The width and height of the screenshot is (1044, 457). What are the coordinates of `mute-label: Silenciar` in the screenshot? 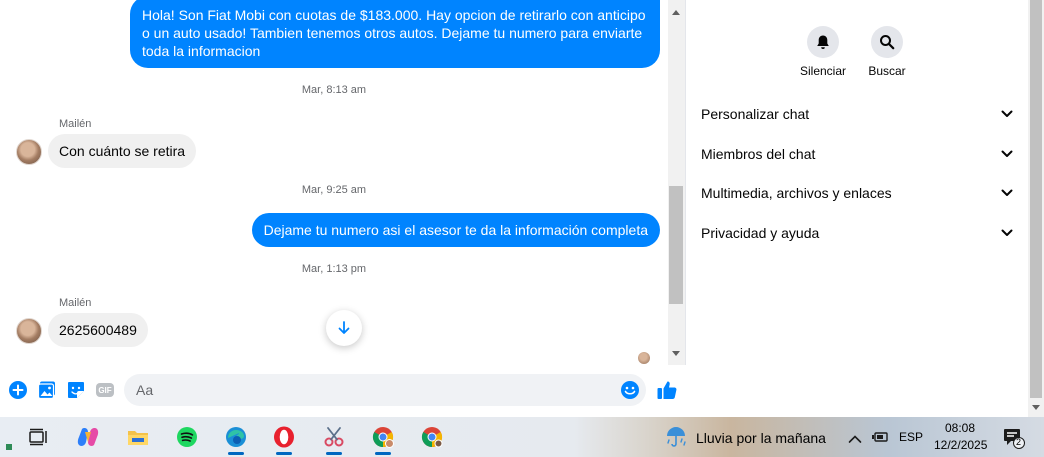 It's located at (823, 71).